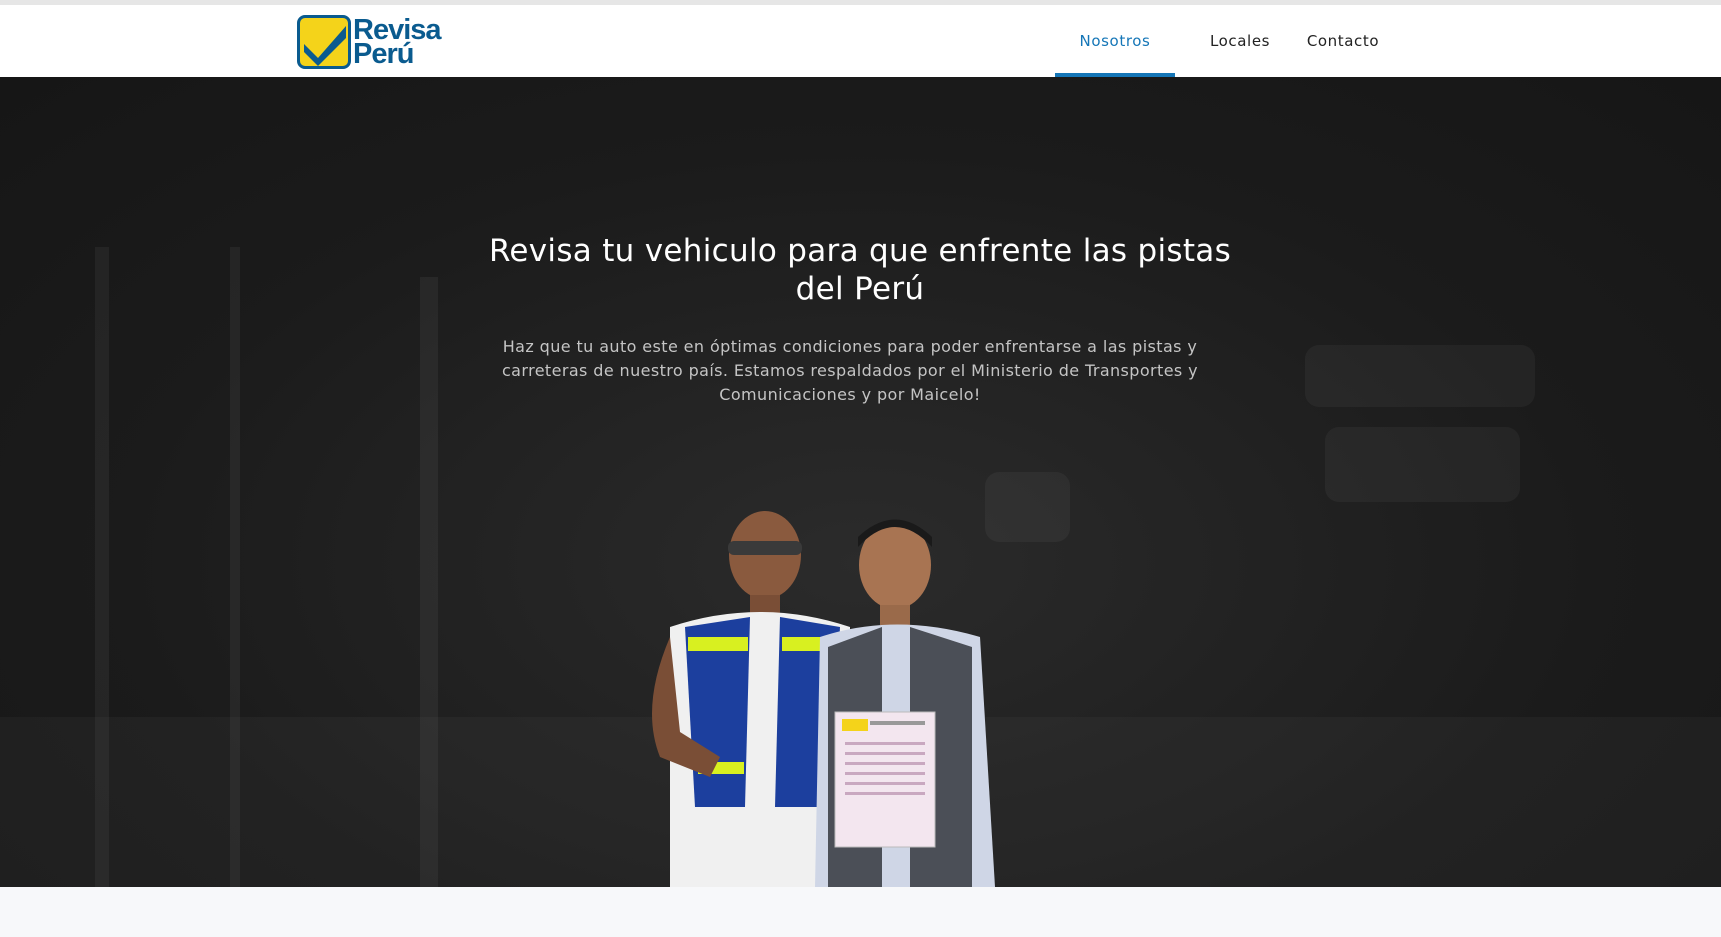 The height and width of the screenshot is (937, 1721). What do you see at coordinates (860, 41) in the screenshot?
I see `site-header: Revisa Perú Nosotros Locales Contacto` at bounding box center [860, 41].